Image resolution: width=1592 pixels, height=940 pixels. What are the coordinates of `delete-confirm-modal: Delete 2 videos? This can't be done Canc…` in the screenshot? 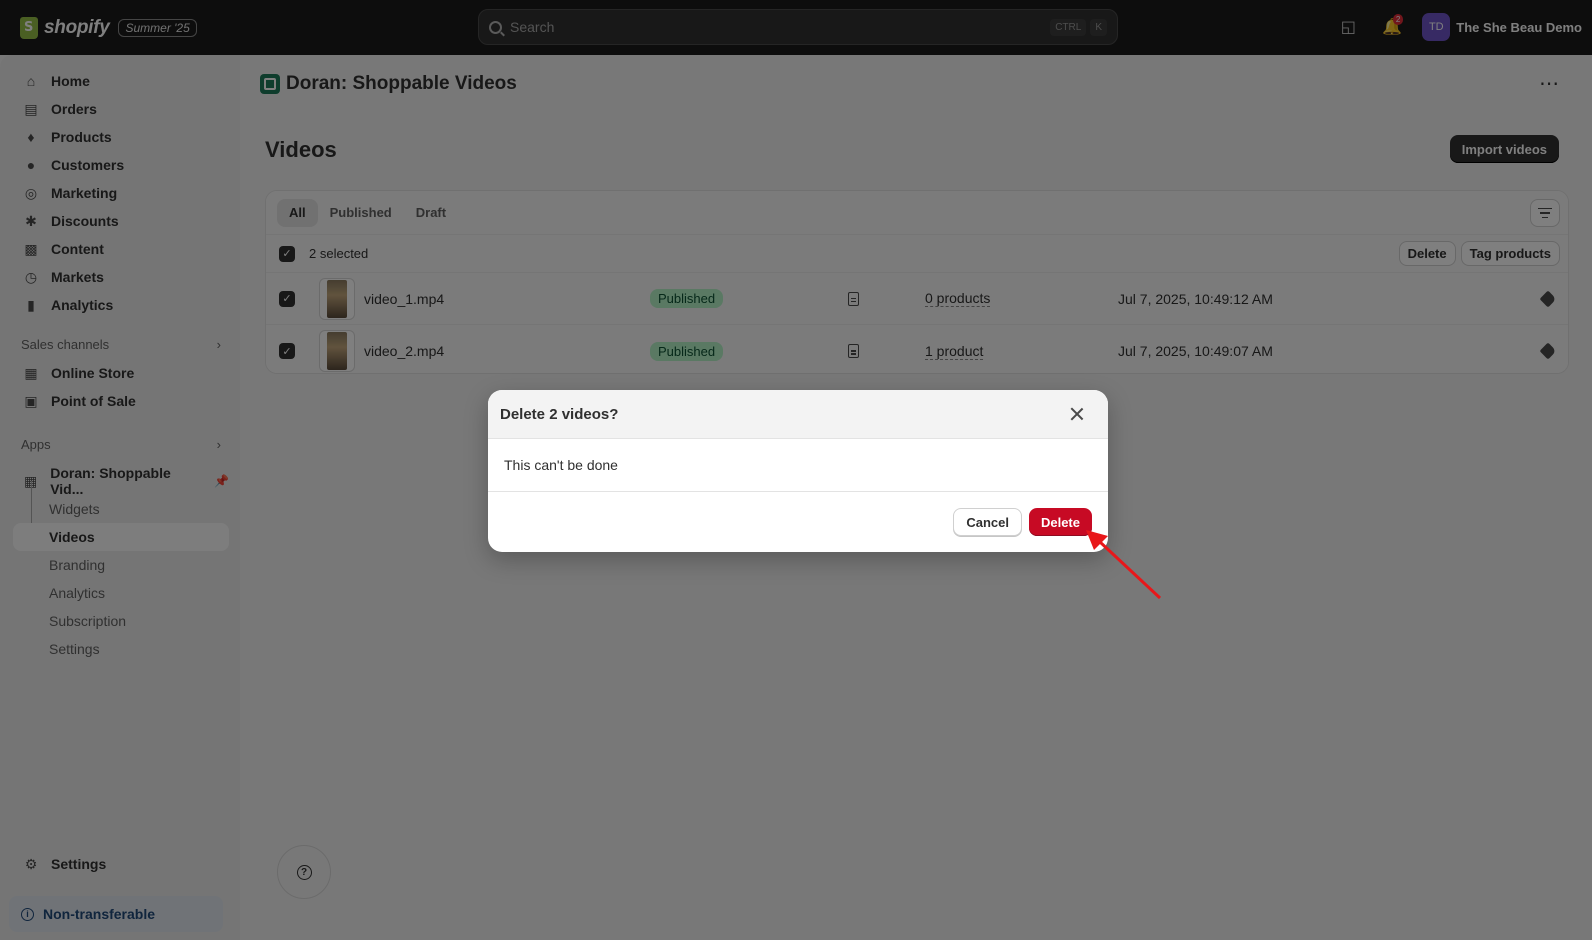 It's located at (798, 471).